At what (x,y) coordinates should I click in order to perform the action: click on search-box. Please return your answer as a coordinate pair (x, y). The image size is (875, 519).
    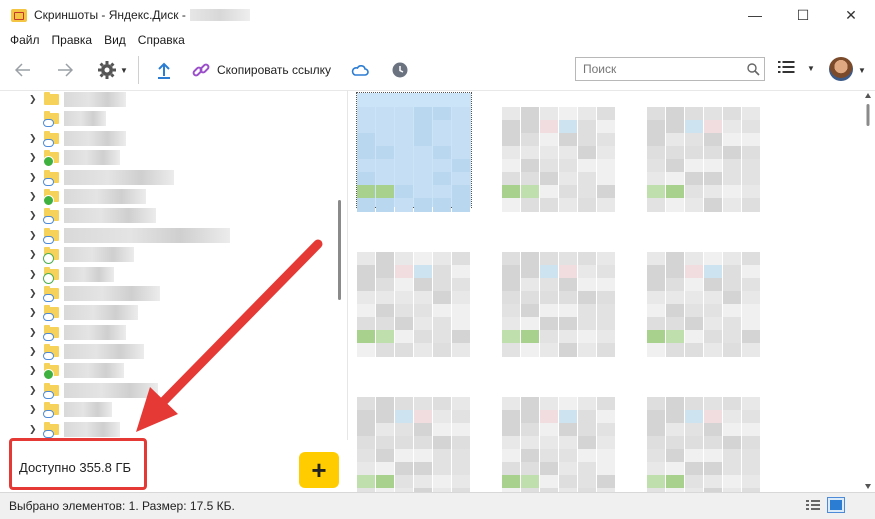
    Looking at the image, I should click on (670, 69).